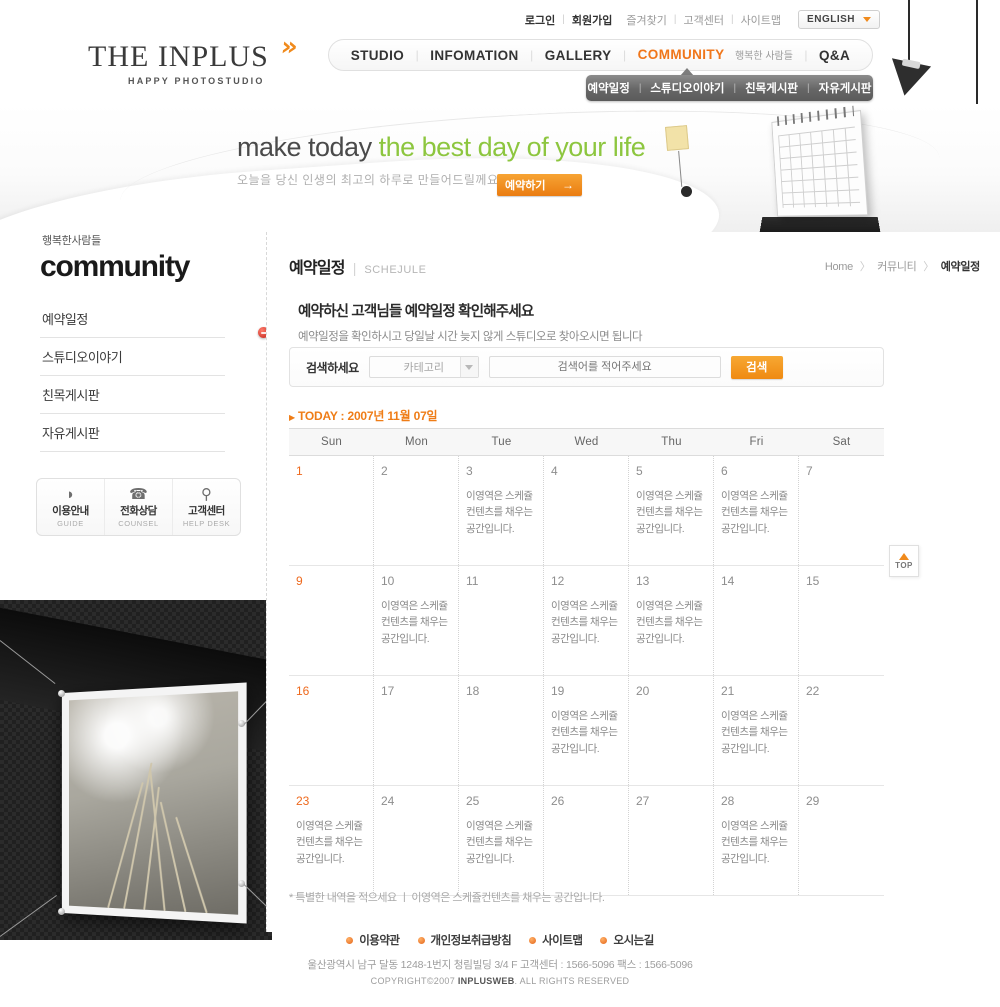  I want to click on calendar-day-cell: 2, so click(416, 510).